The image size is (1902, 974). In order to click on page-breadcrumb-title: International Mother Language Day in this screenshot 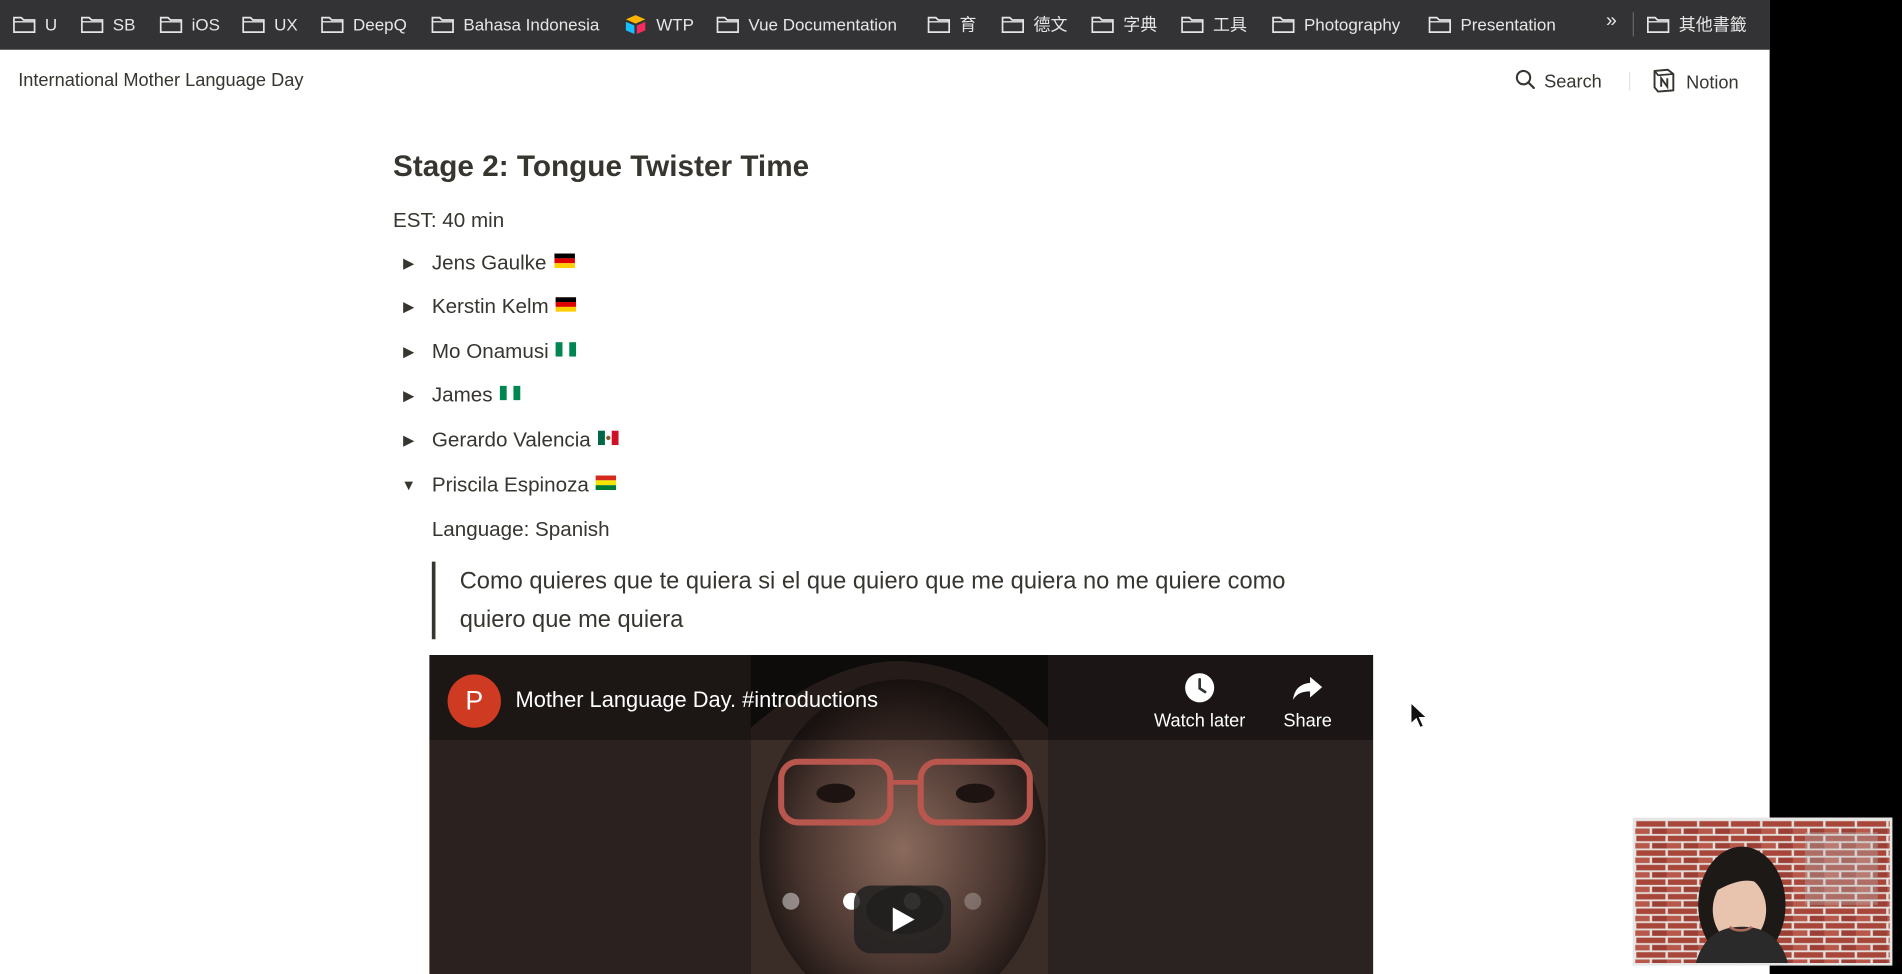, I will do `click(160, 80)`.